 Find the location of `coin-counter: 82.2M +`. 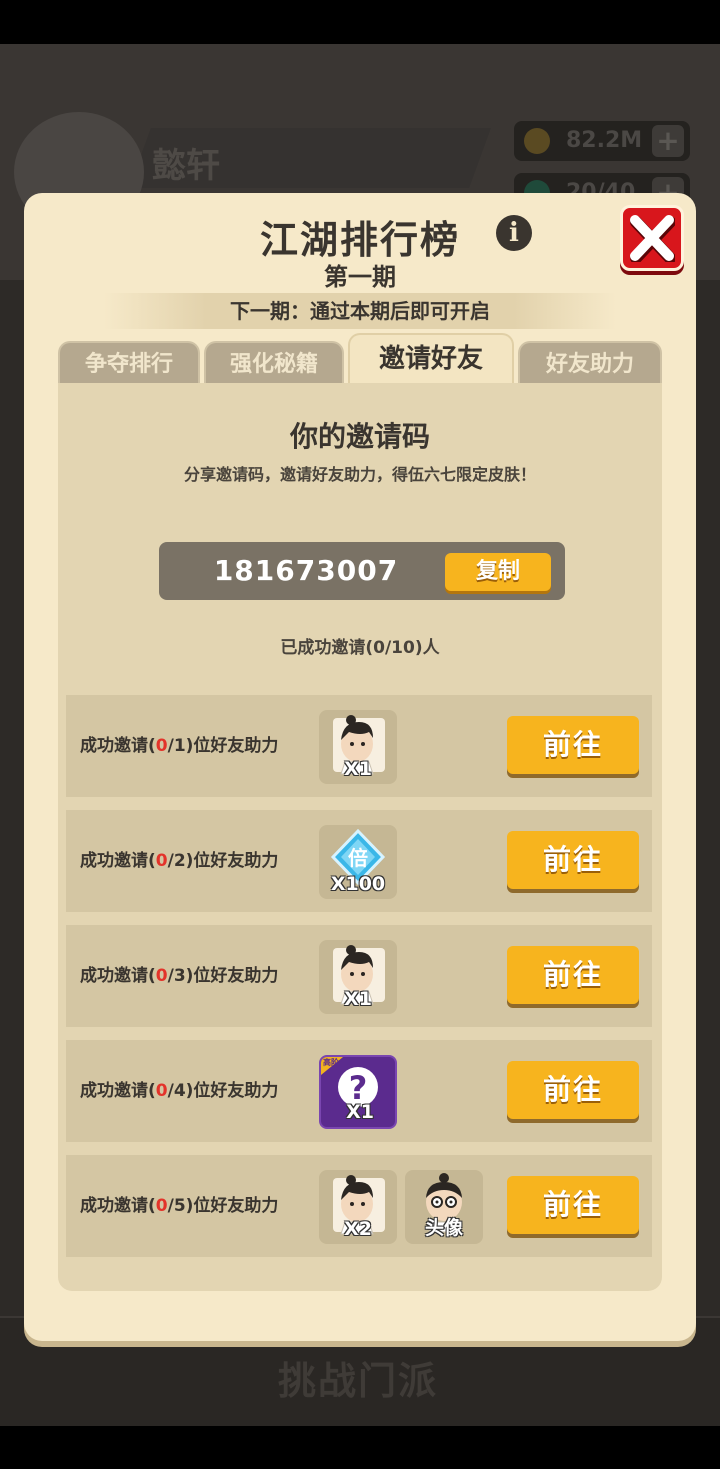

coin-counter: 82.2M + is located at coordinates (602, 141).